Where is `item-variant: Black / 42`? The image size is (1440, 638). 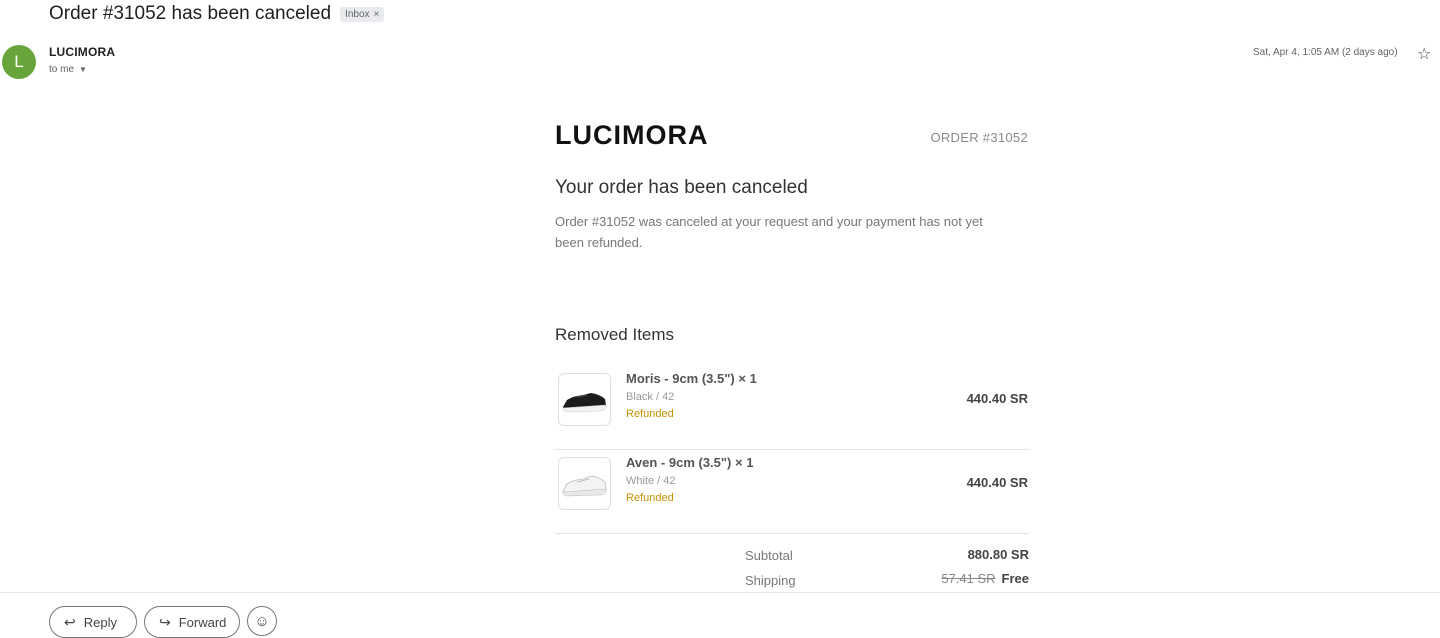 item-variant: Black / 42 is located at coordinates (650, 397).